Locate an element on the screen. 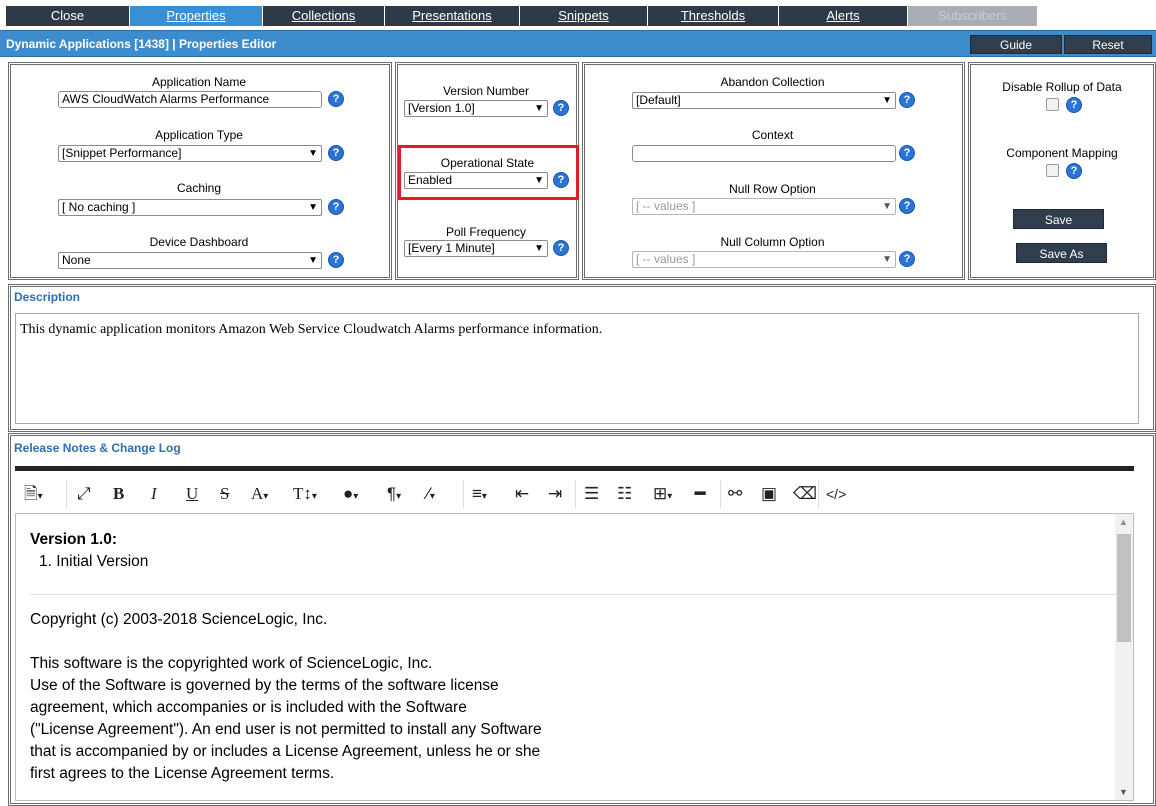 This screenshot has height=806, width=1156. application-type-select: [Snippet Performance] ▼ is located at coordinates (190, 153).